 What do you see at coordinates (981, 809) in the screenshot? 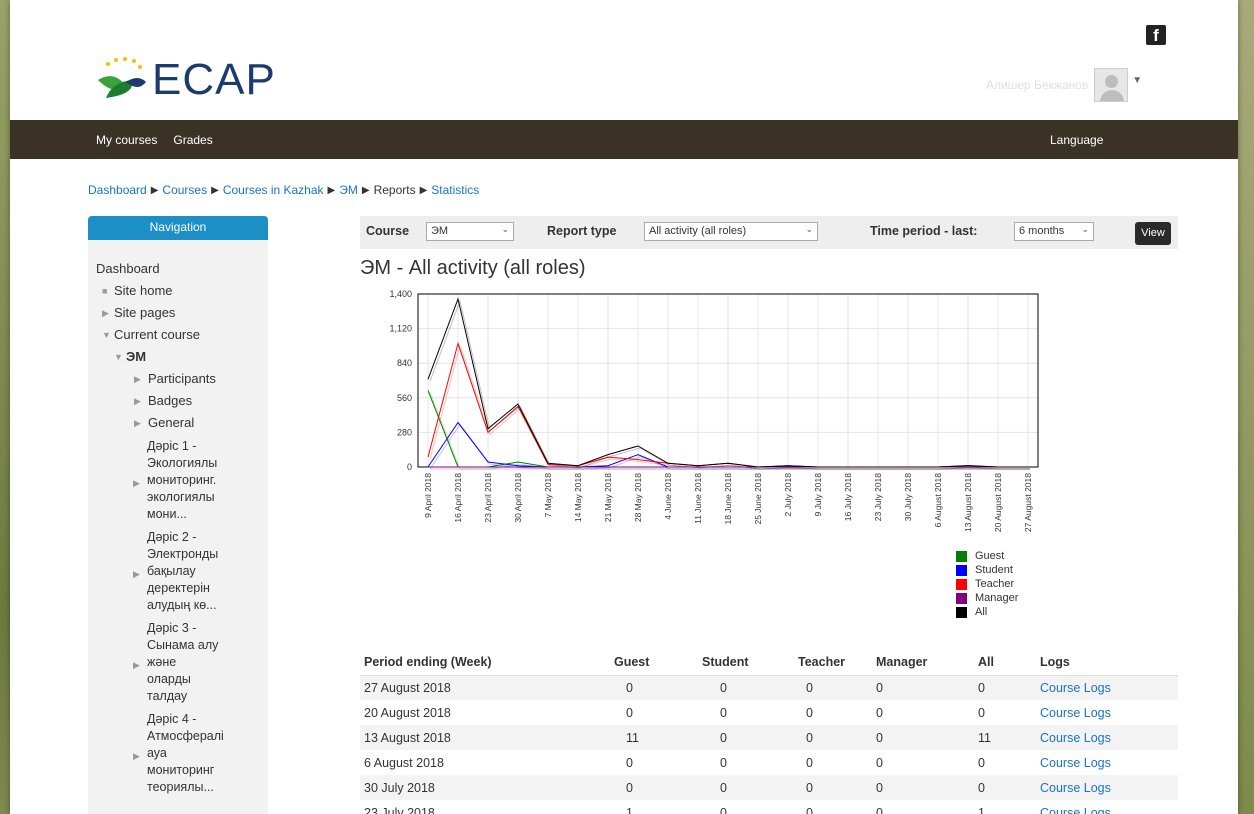
I see `table-cell: 1` at bounding box center [981, 809].